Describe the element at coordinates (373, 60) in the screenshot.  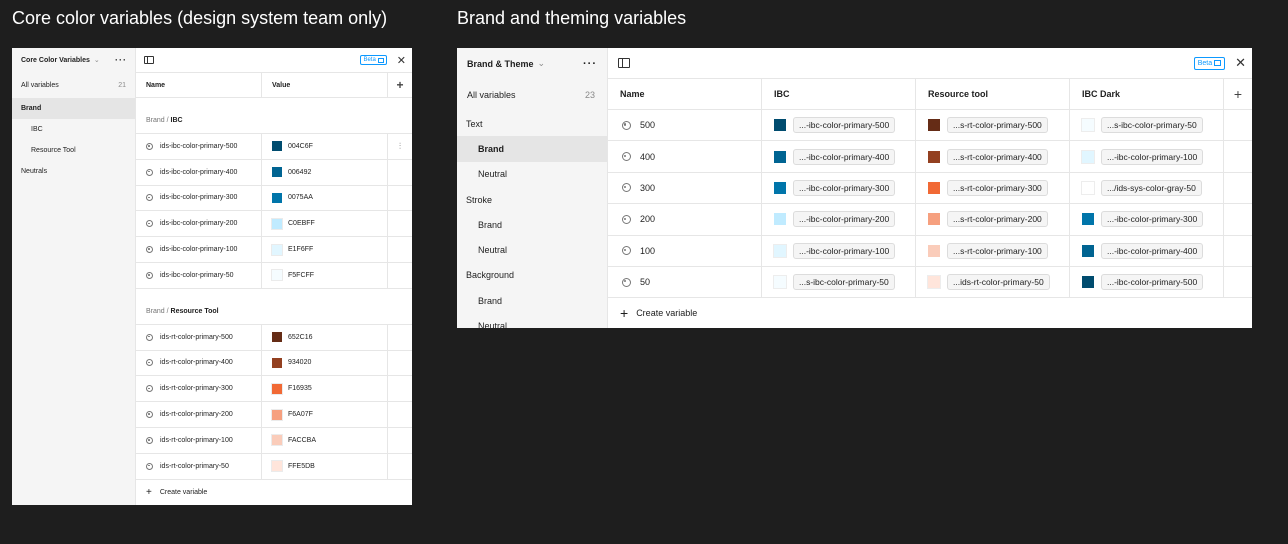
I see `beta-badge: Beta` at that location.